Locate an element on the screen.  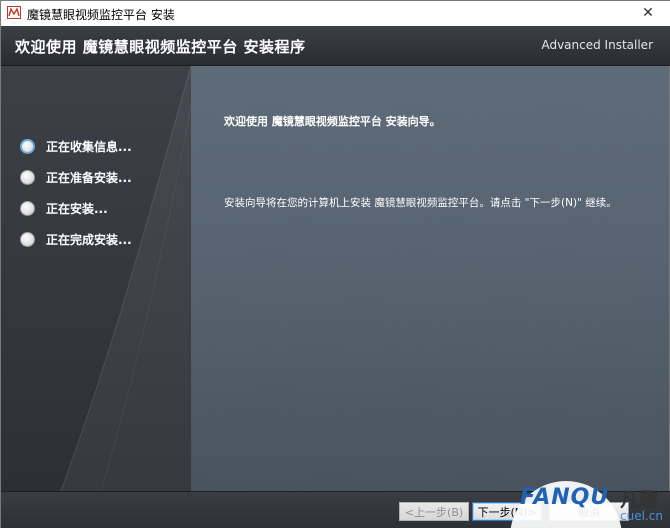
step-active-icon is located at coordinates (27, 146).